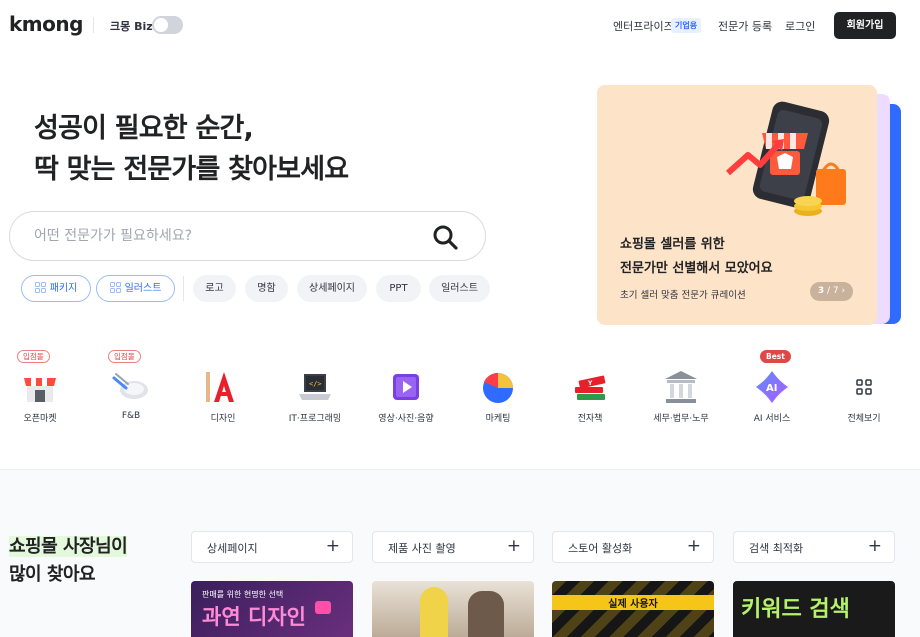 The image size is (920, 637). Describe the element at coordinates (272, 547) in the screenshot. I see `tag-detail-page: 상세페이지 +` at that location.